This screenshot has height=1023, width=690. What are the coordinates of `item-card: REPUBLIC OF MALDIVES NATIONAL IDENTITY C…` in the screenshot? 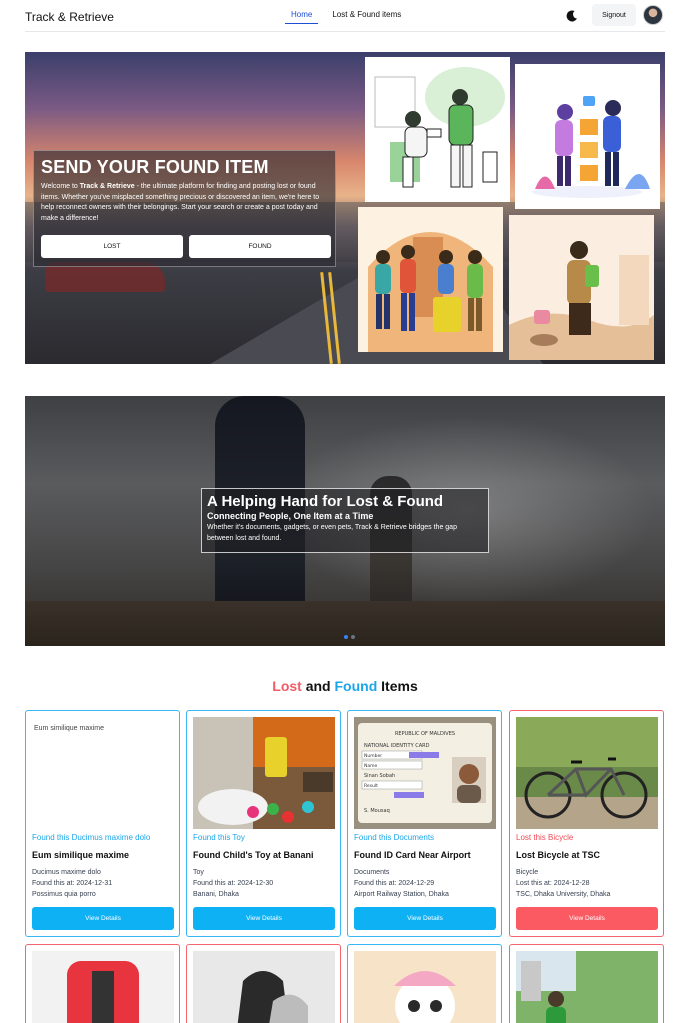 It's located at (424, 823).